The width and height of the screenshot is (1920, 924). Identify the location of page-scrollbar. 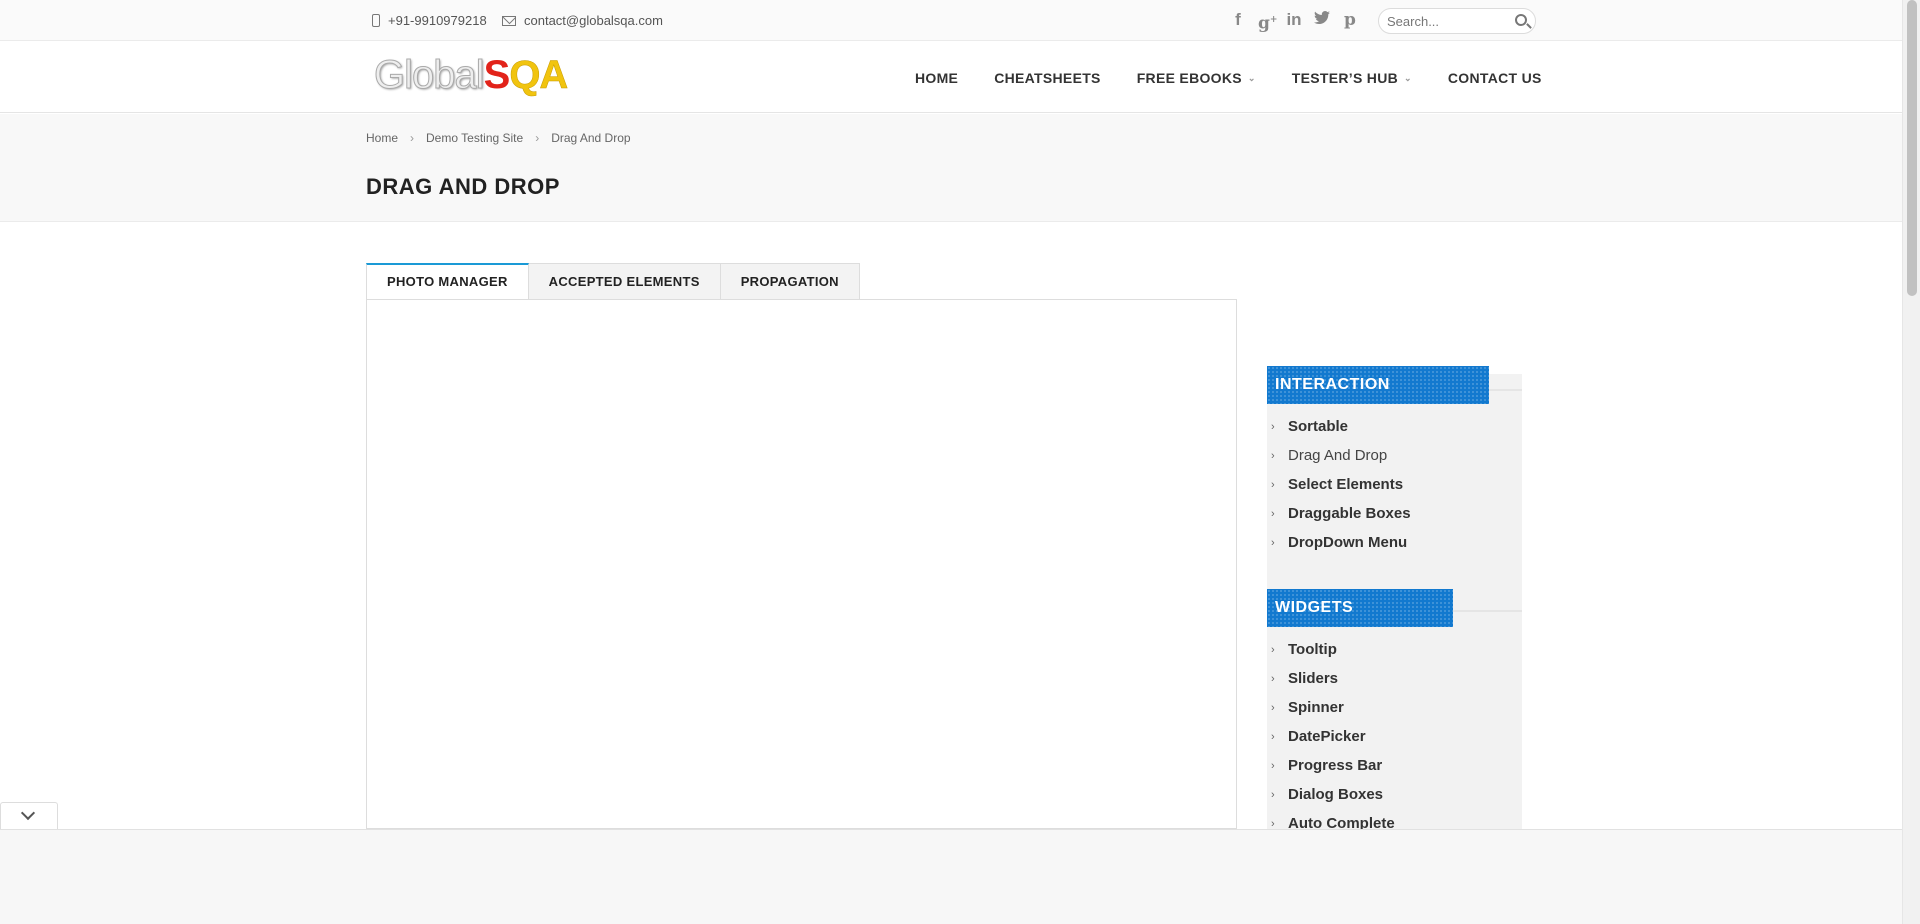
(1911, 462).